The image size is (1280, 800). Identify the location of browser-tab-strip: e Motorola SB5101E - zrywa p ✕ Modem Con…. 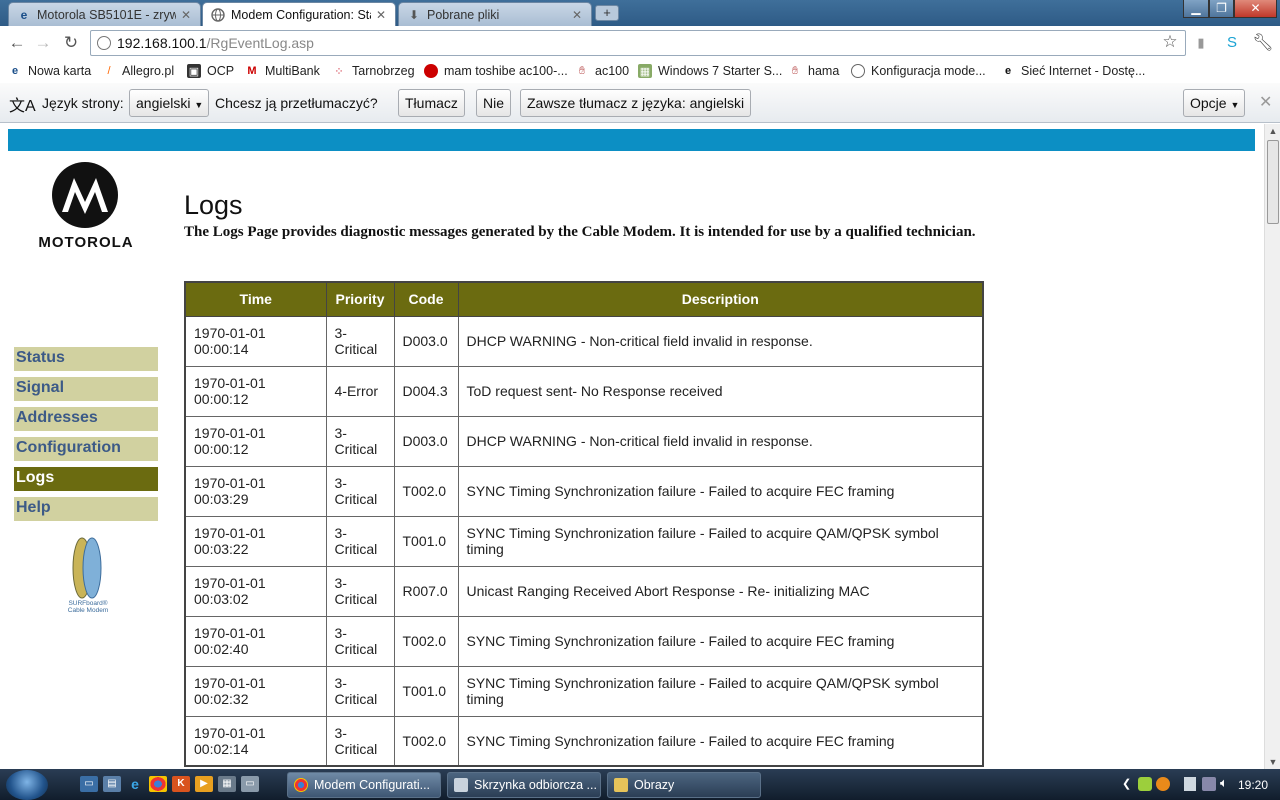
(640, 13).